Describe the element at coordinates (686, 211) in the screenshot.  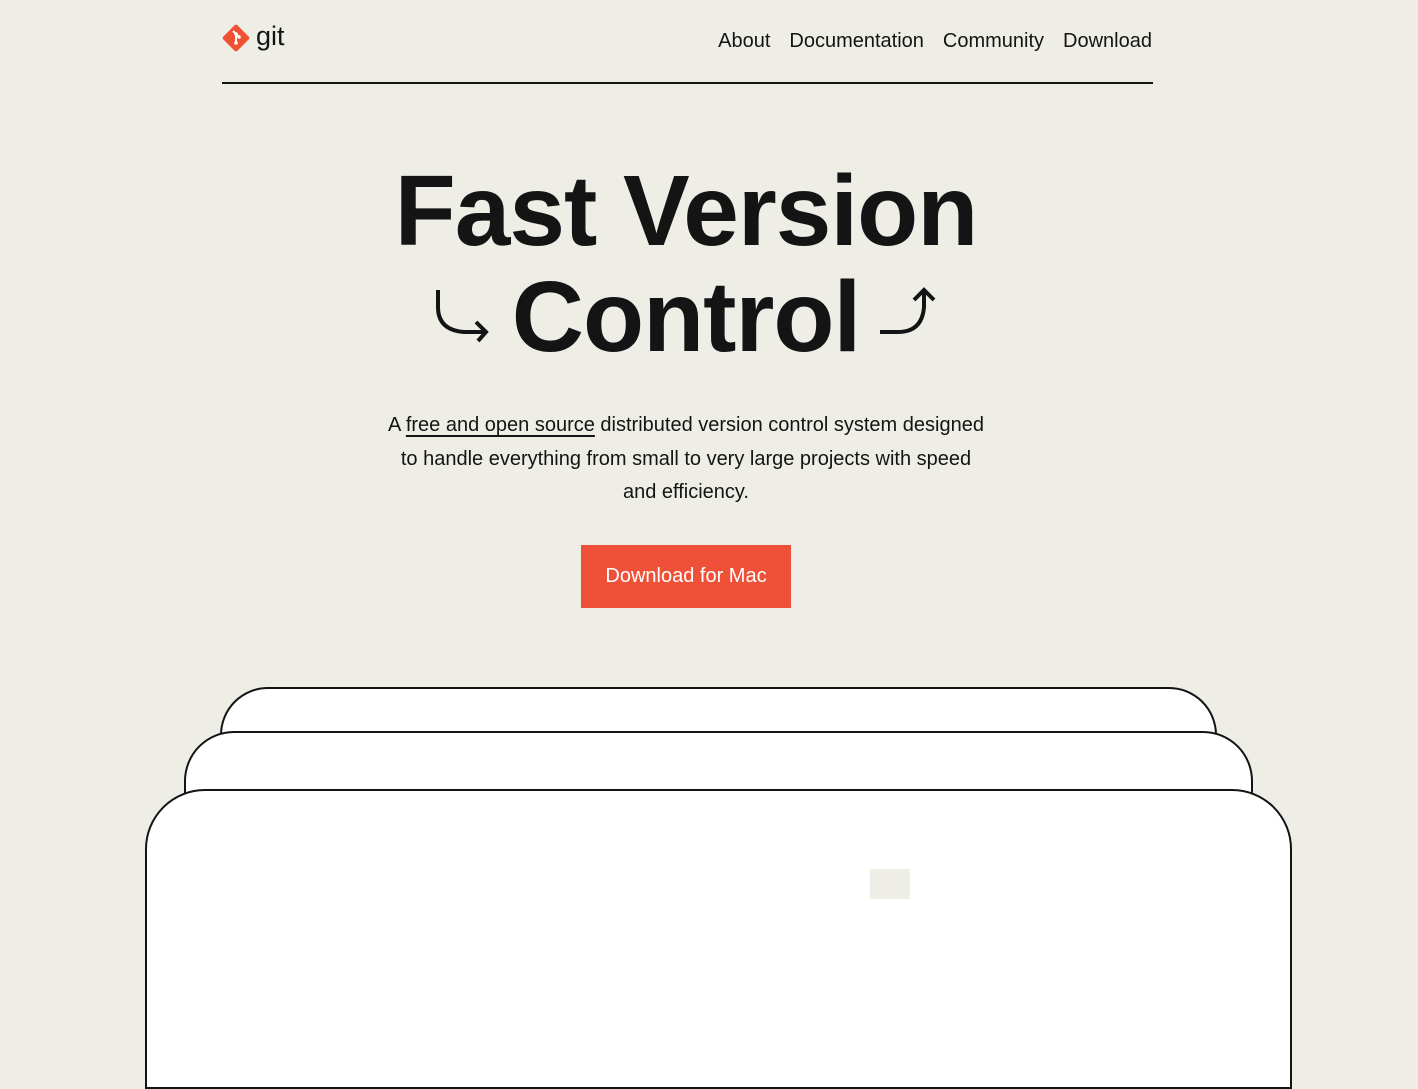
I see `hero-title-line1: Fast Version` at that location.